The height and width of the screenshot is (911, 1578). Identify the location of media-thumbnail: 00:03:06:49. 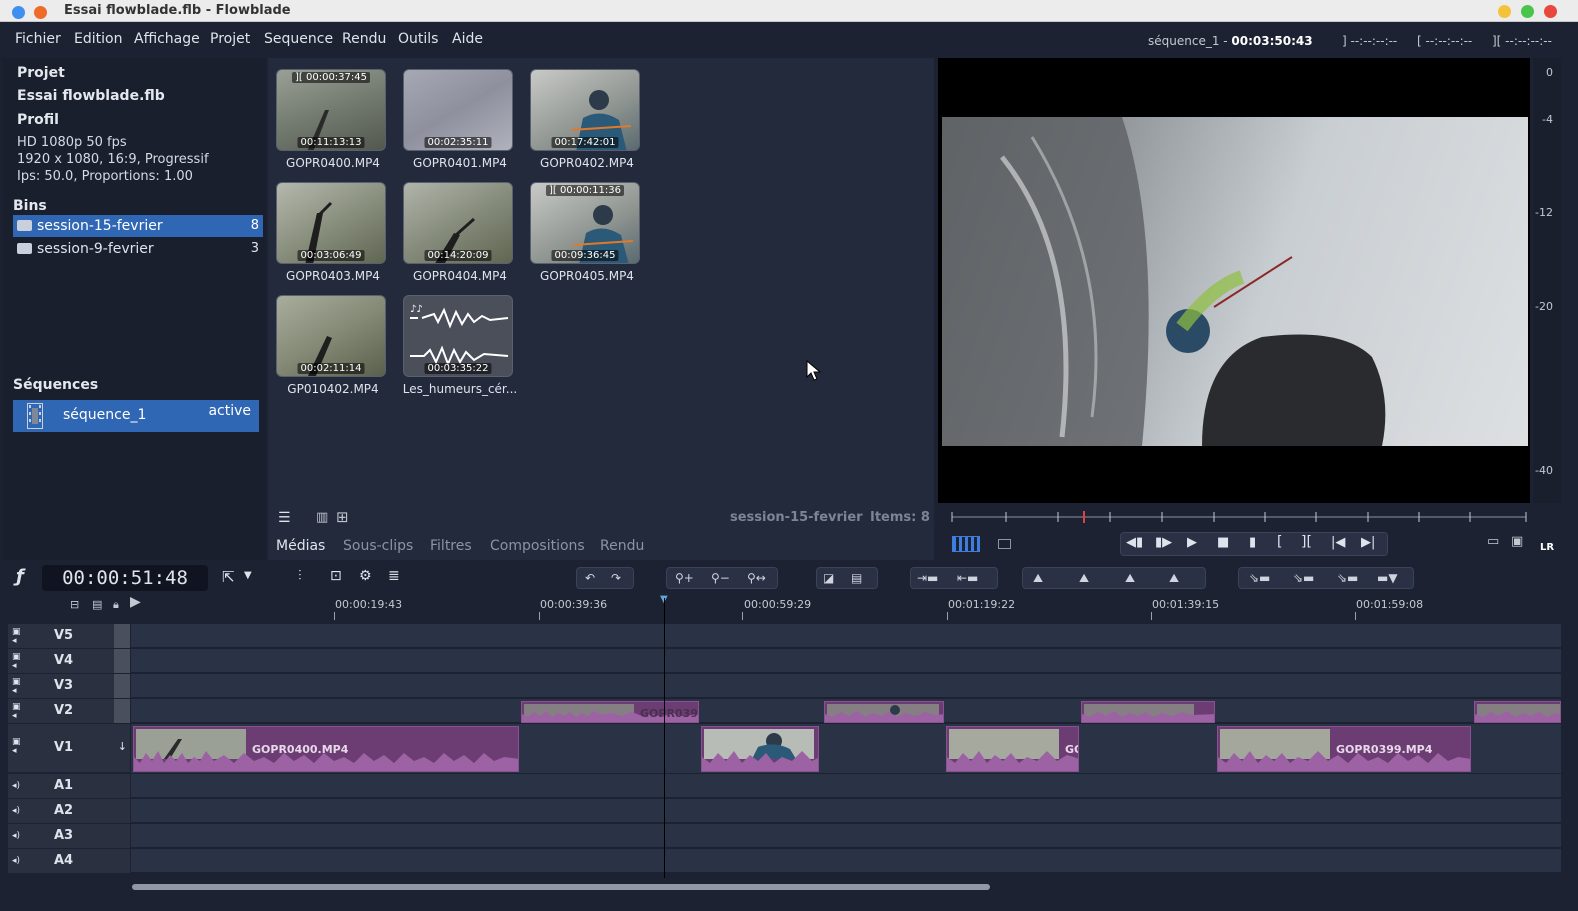
(331, 223).